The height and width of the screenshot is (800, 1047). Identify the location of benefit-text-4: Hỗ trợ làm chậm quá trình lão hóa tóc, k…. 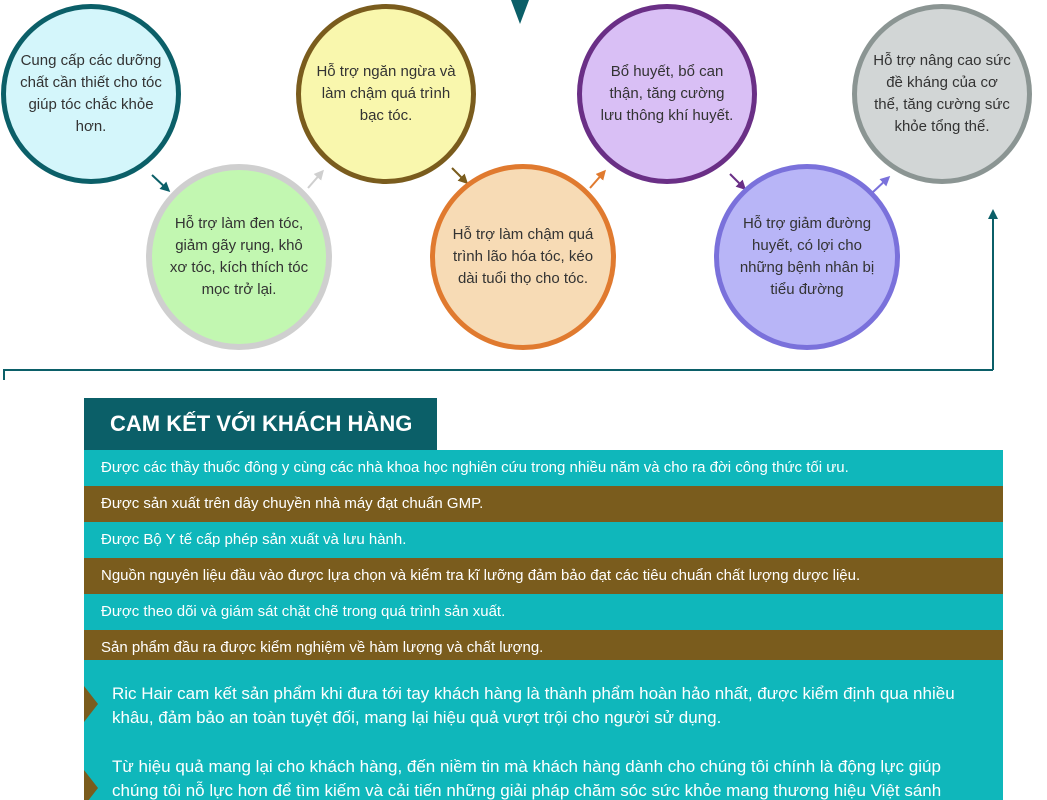
(523, 256).